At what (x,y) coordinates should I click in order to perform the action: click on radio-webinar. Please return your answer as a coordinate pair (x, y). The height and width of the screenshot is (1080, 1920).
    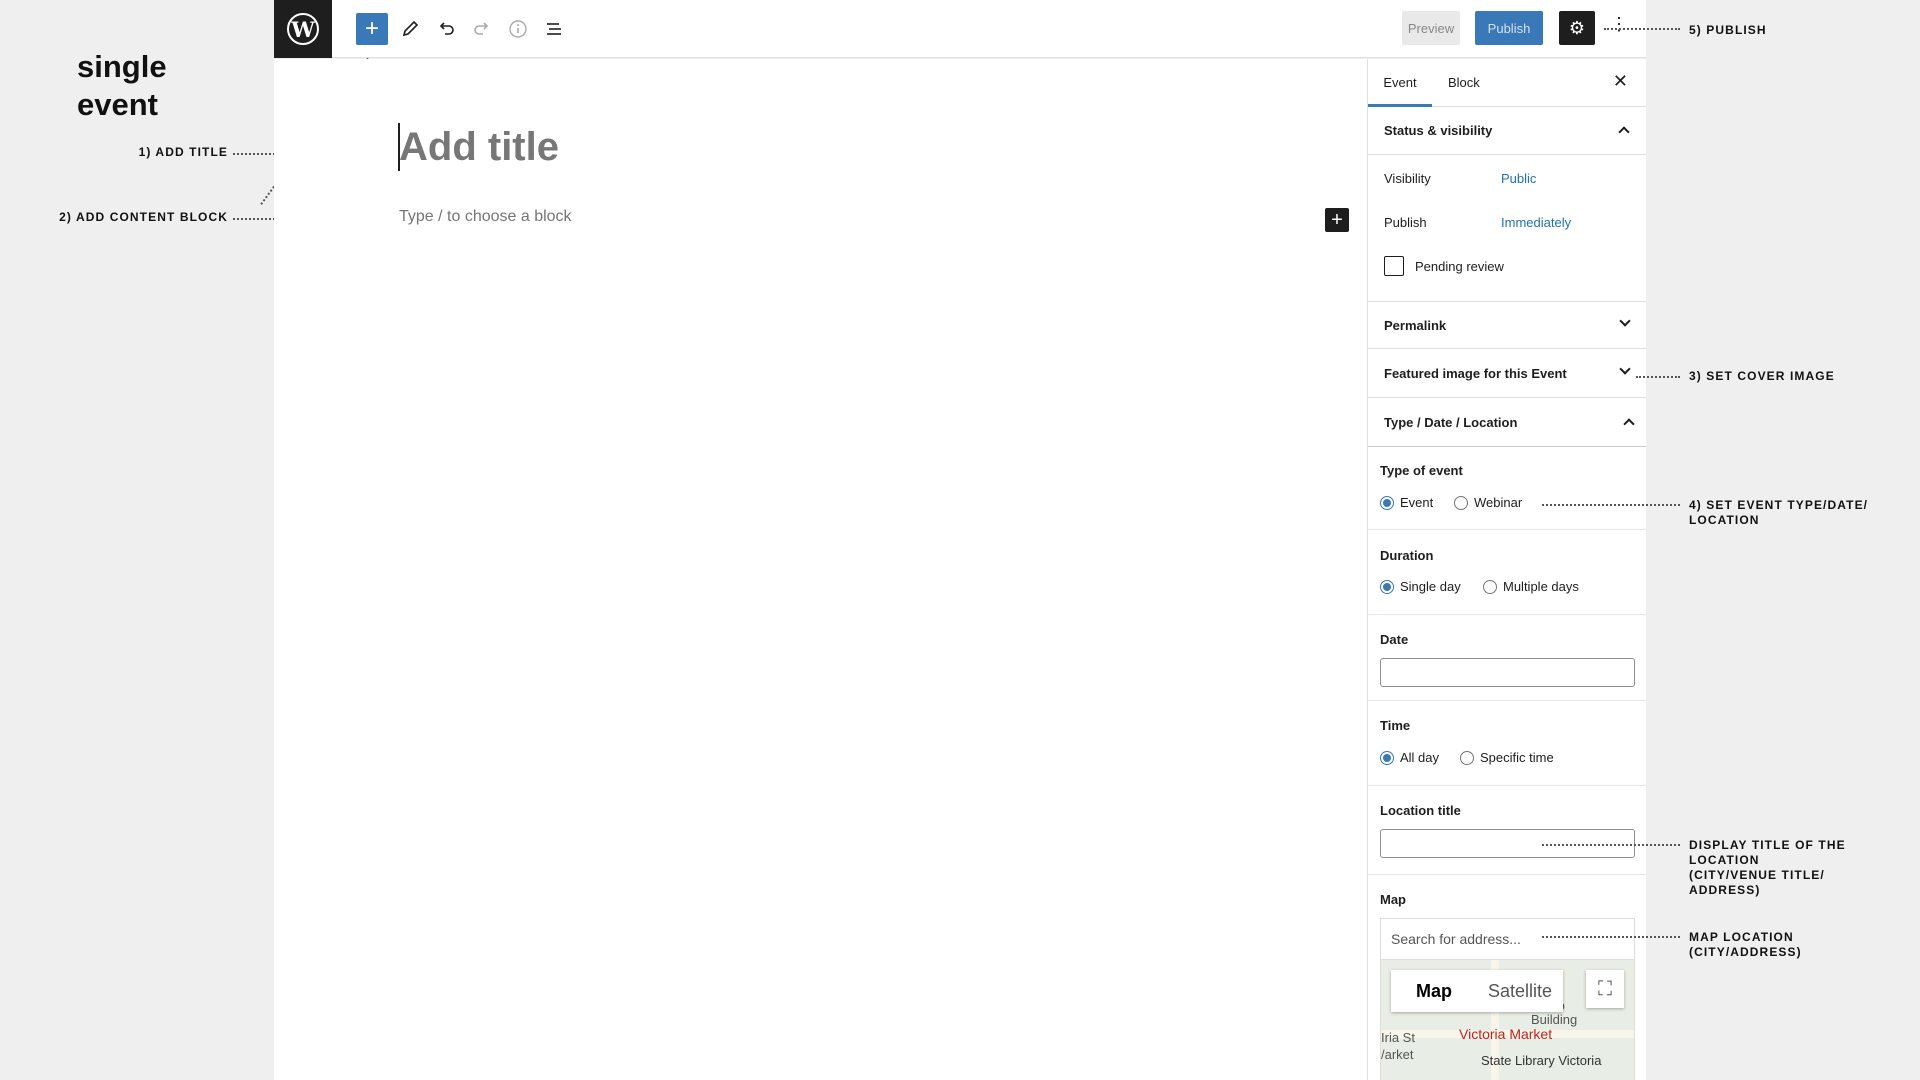
    Looking at the image, I should click on (1461, 503).